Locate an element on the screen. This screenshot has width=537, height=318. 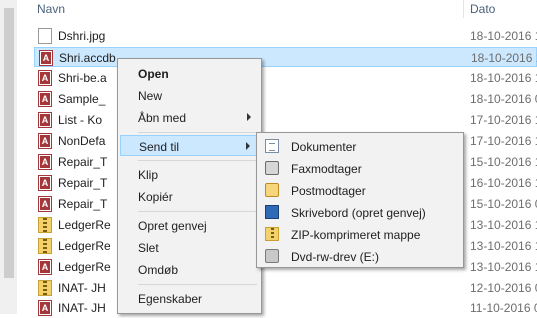
file-row: INAT- JH 12-10-2016 0 is located at coordinates (285, 288).